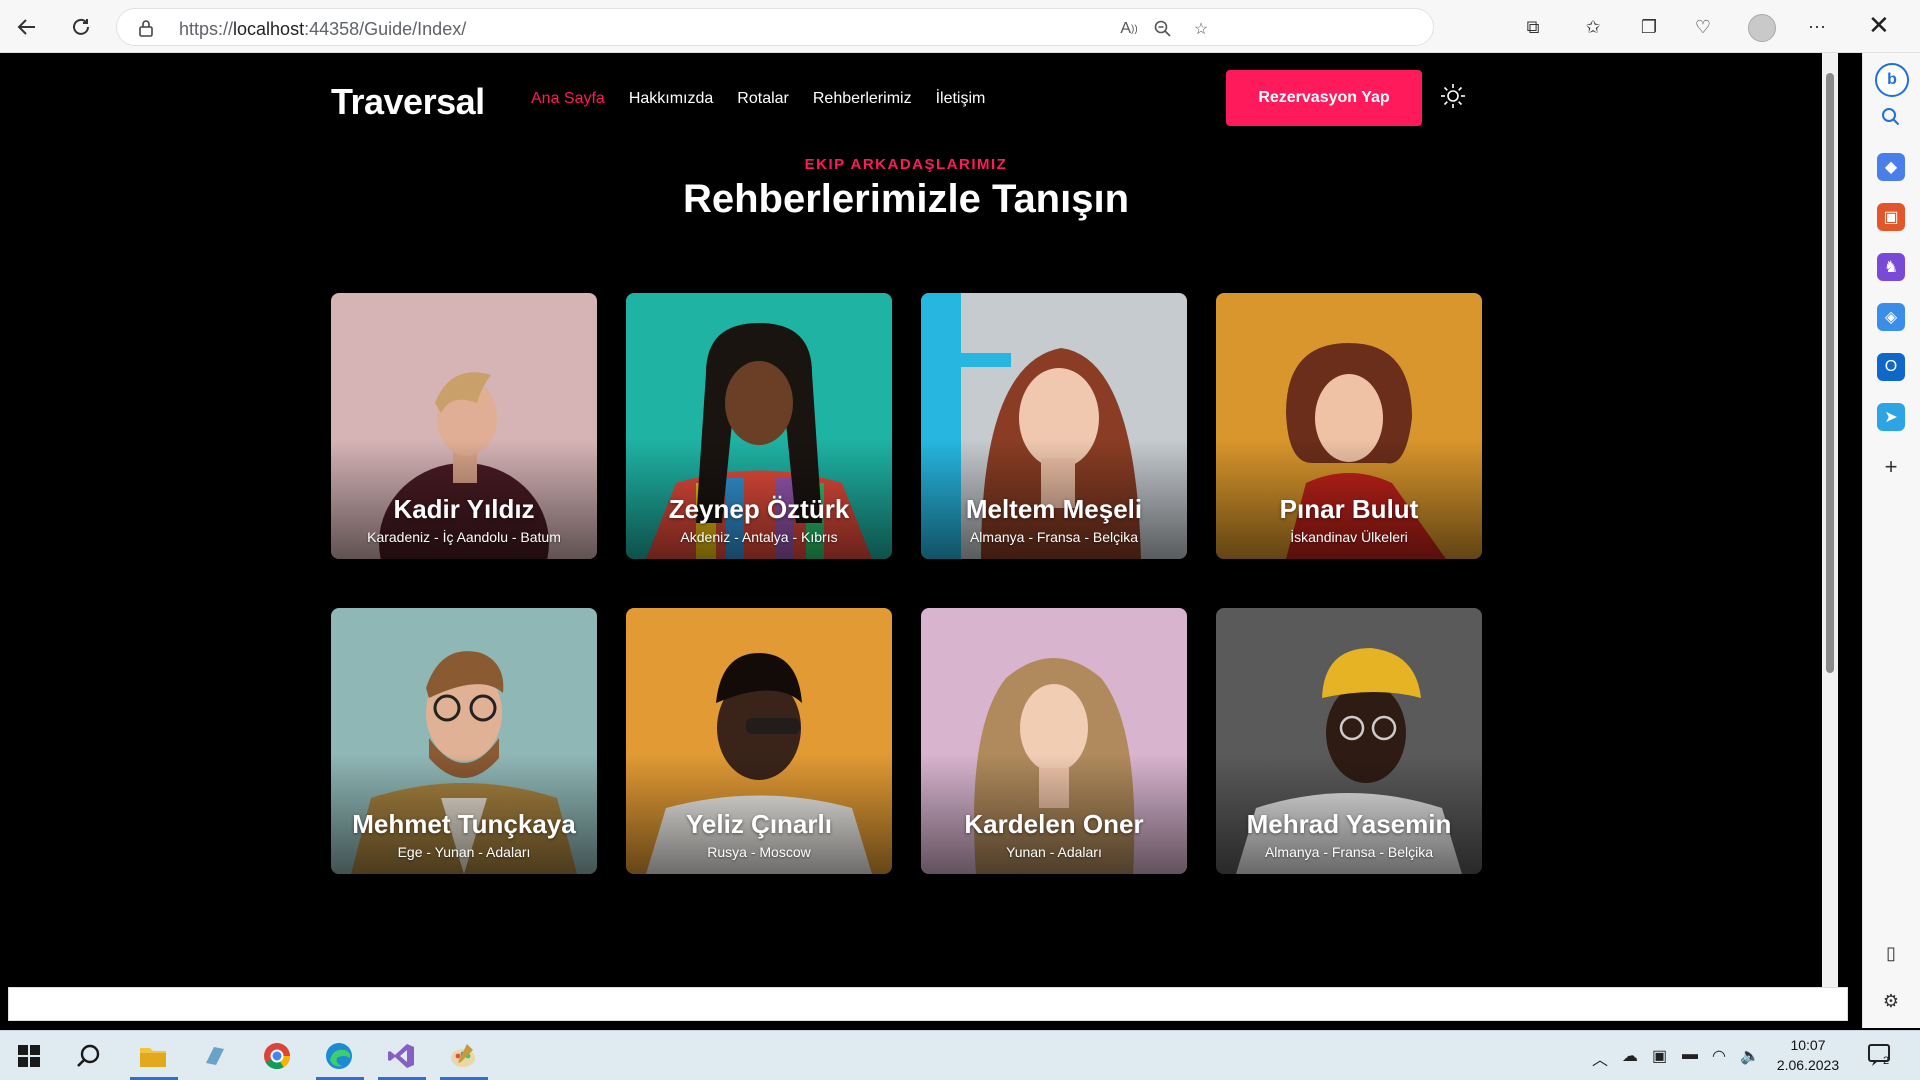 The width and height of the screenshot is (1920, 1080). I want to click on section-heading: Rehberlerimizle Tanışın, so click(906, 199).